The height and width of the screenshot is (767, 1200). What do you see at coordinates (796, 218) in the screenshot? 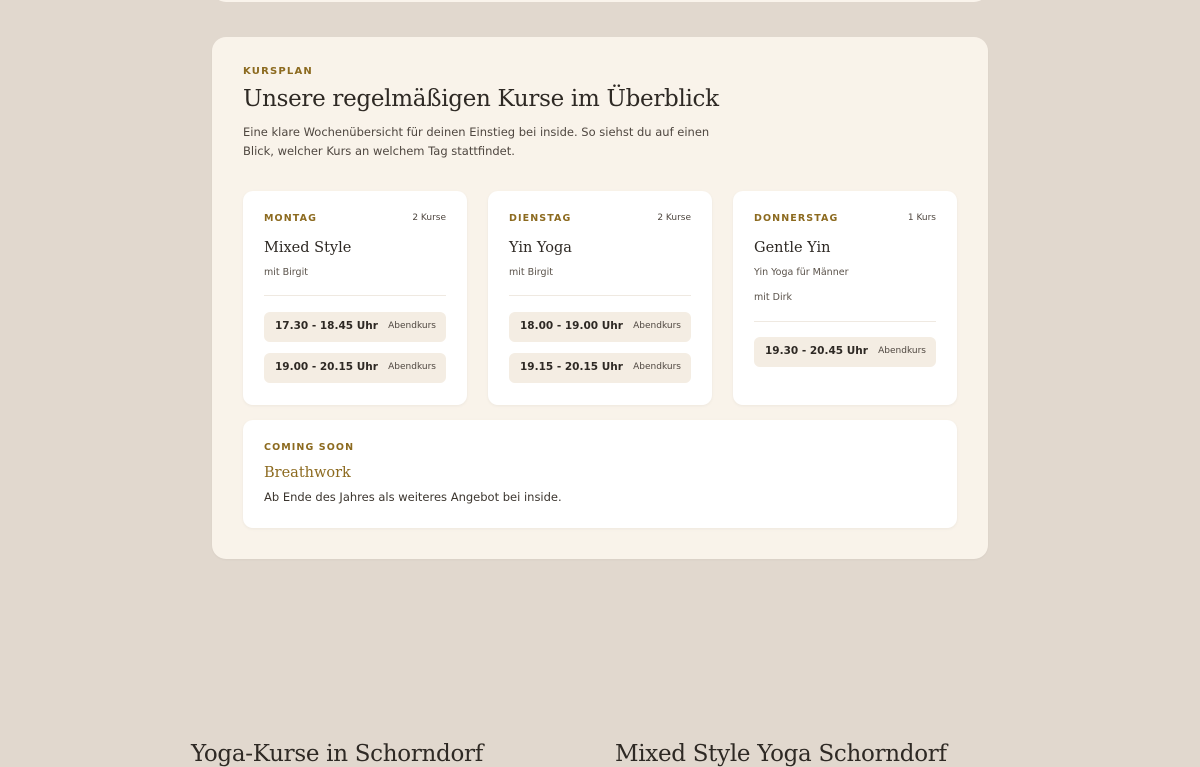
I see `day-name: DONNERSTAG` at bounding box center [796, 218].